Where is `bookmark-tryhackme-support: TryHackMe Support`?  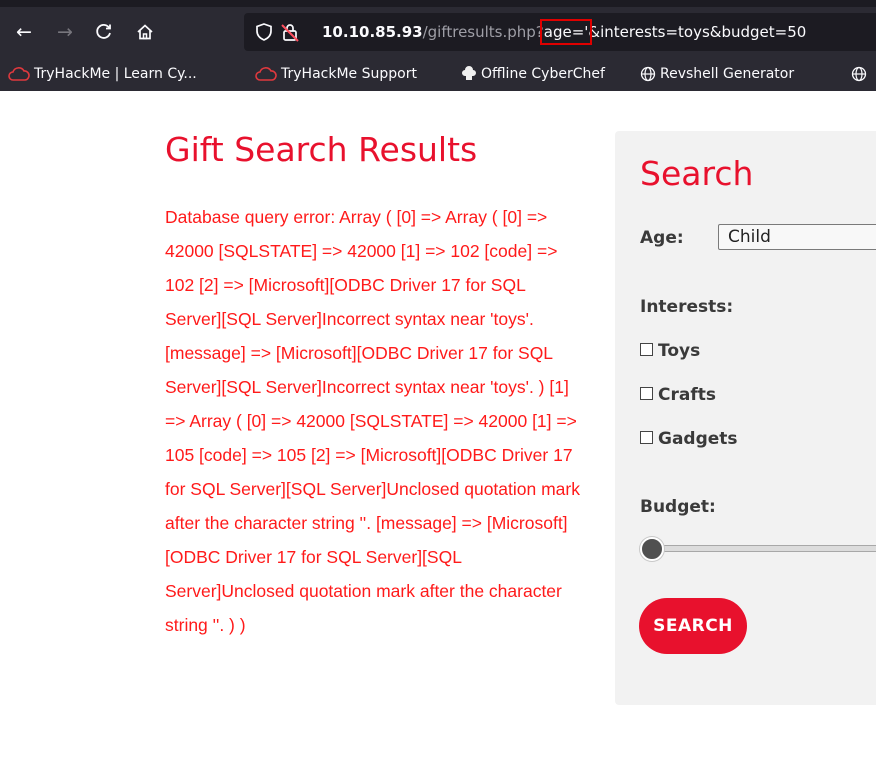
bookmark-tryhackme-support: TryHackMe Support is located at coordinates (336, 74).